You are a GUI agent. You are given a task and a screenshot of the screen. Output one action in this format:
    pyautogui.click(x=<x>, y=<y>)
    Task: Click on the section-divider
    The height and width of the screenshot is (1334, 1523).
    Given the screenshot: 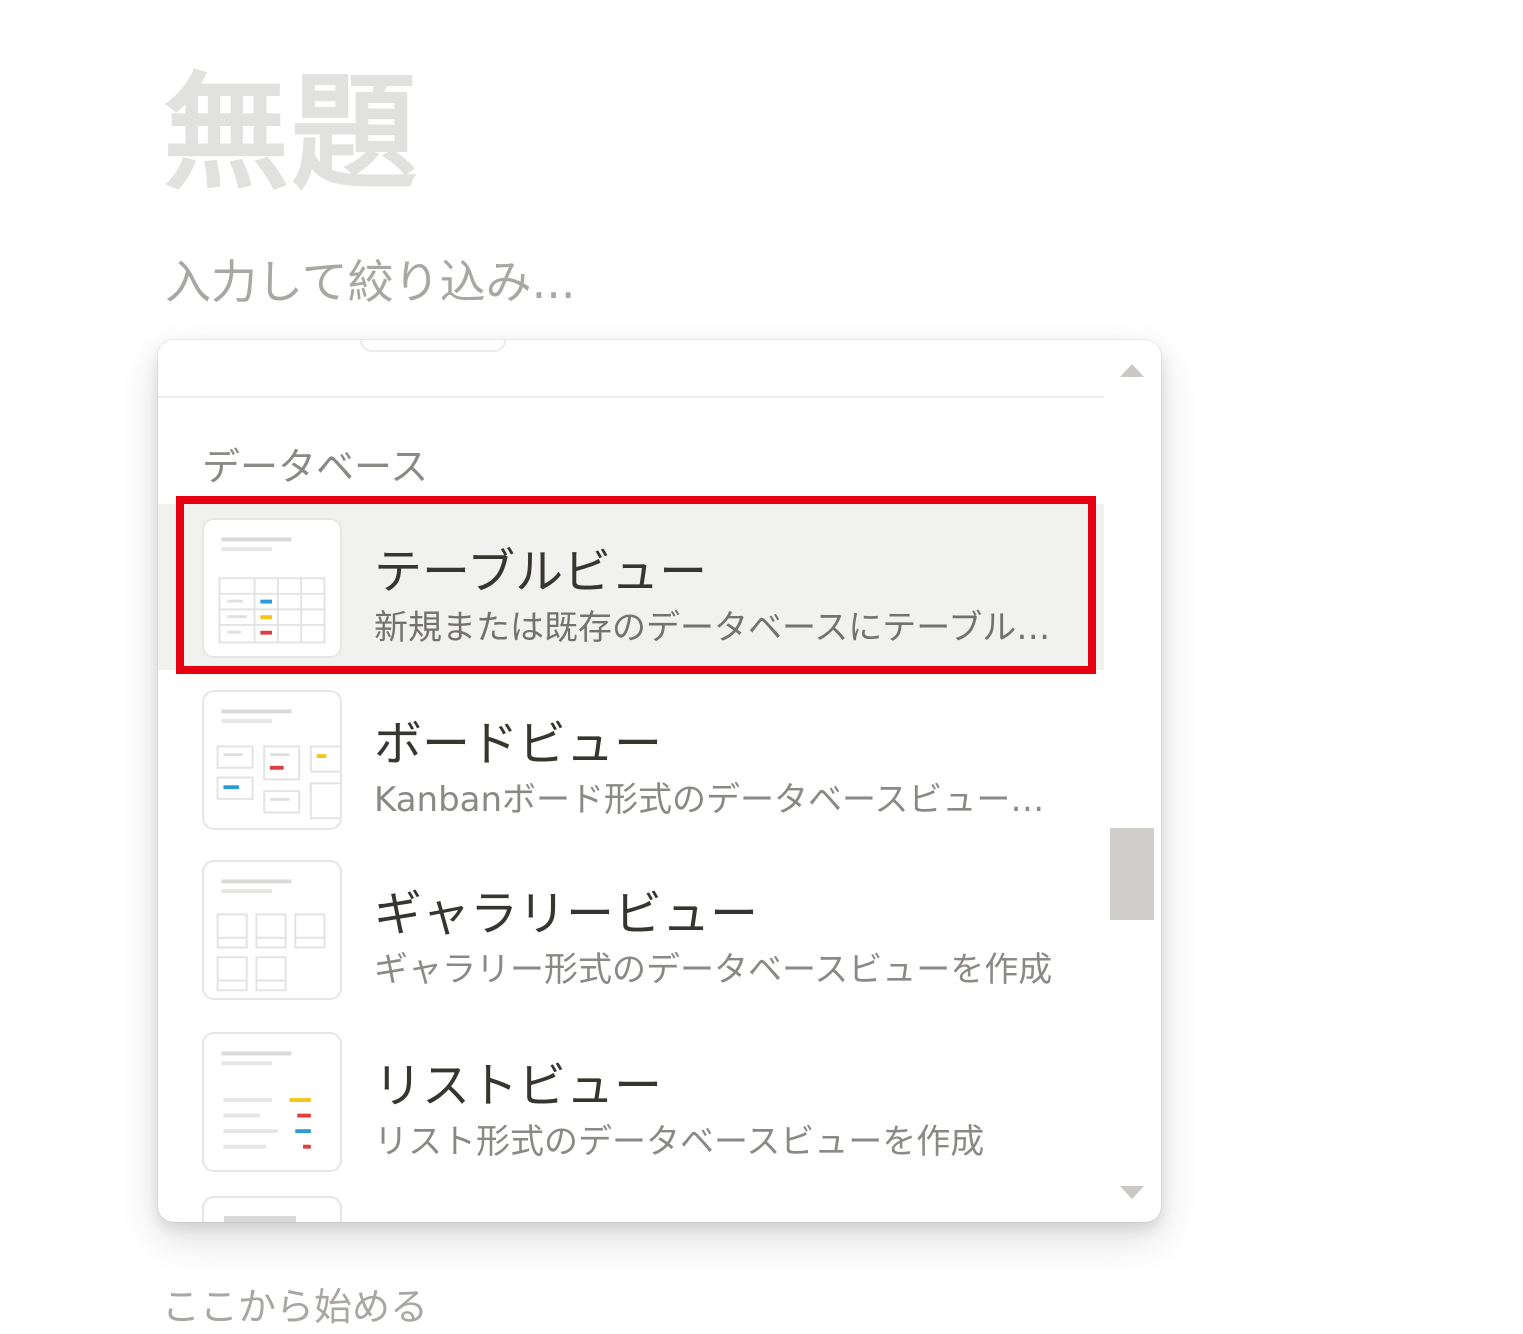 What is the action you would take?
    pyautogui.click(x=631, y=397)
    